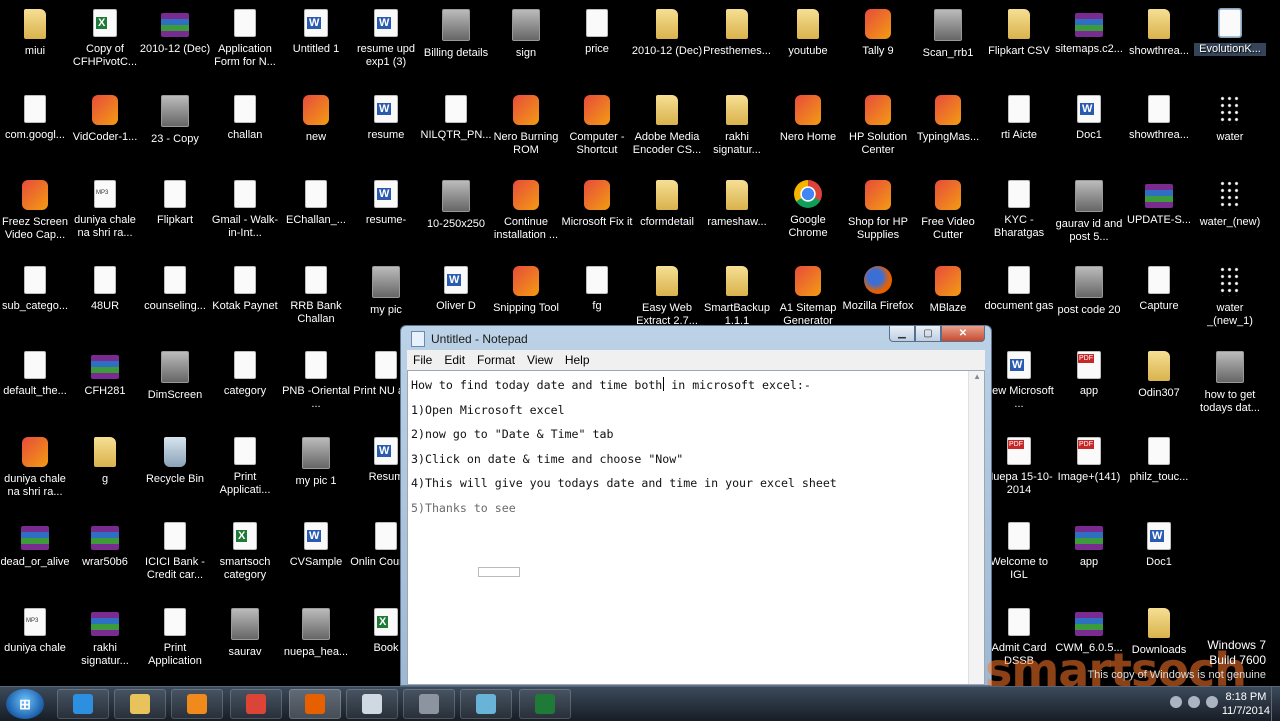 This screenshot has height=721, width=1280. I want to click on desktop-icon: challan, so click(245, 131).